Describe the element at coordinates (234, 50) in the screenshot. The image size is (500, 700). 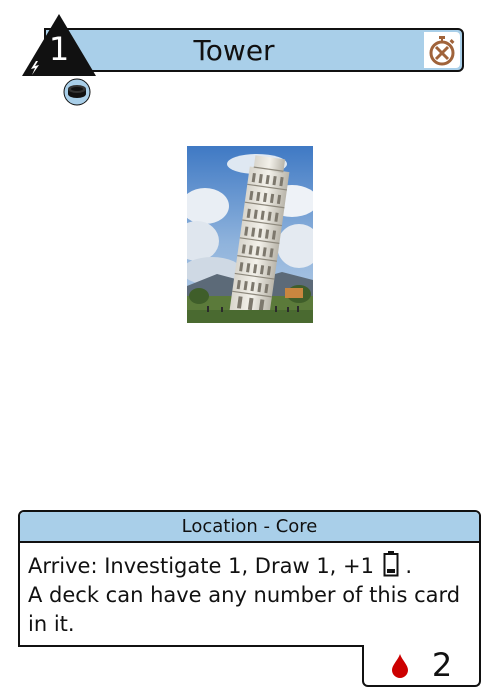
I see `card-title: Tower` at that location.